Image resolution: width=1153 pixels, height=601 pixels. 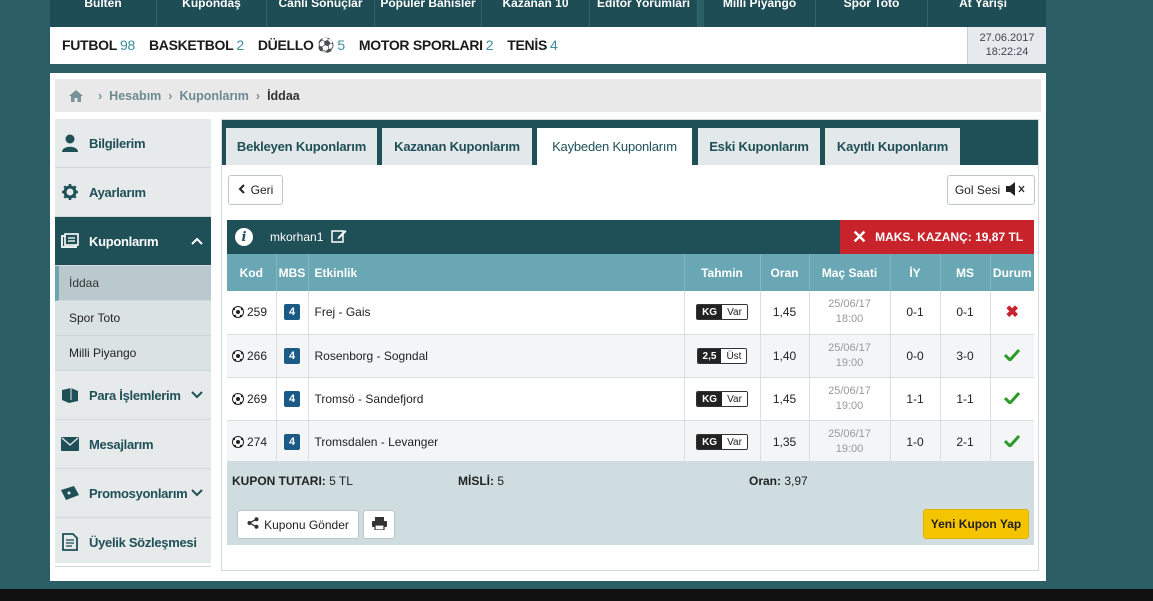 I want to click on chevron-down-icon, so click(x=197, y=394).